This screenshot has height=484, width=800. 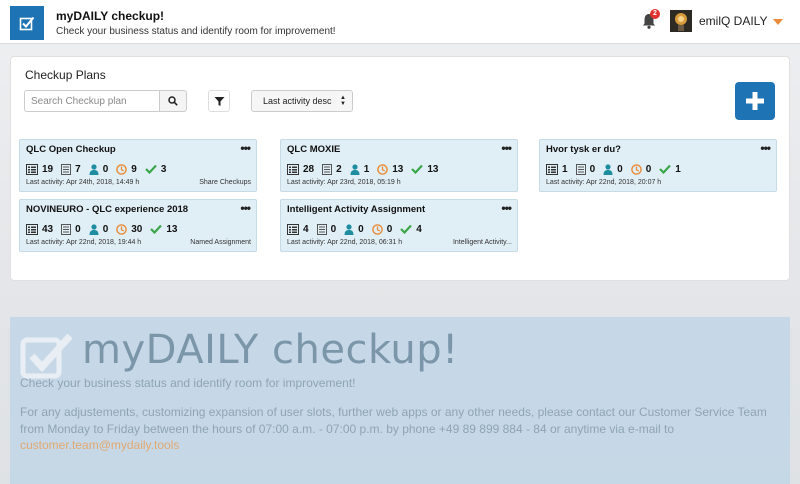 I want to click on card-stats: 4 0 0 0 4, so click(x=358, y=229).